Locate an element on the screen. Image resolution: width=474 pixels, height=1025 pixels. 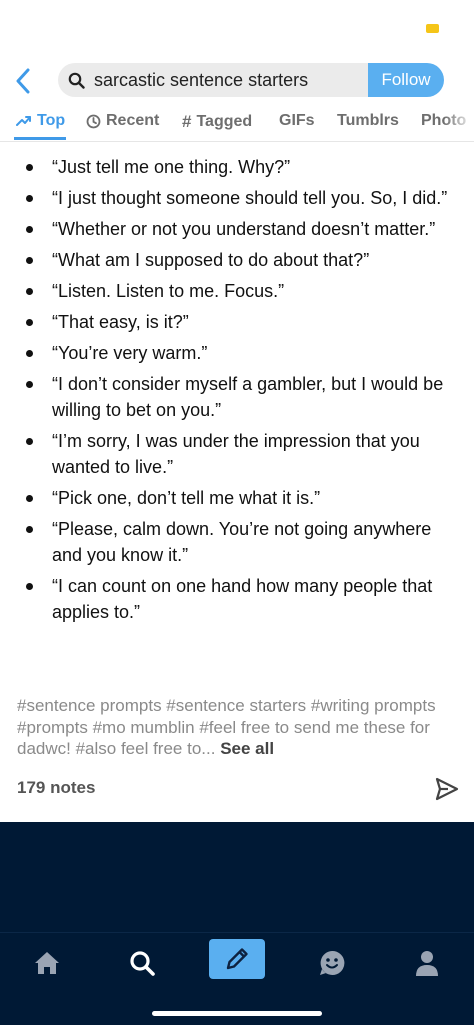
home-indicator is located at coordinates (237, 1013).